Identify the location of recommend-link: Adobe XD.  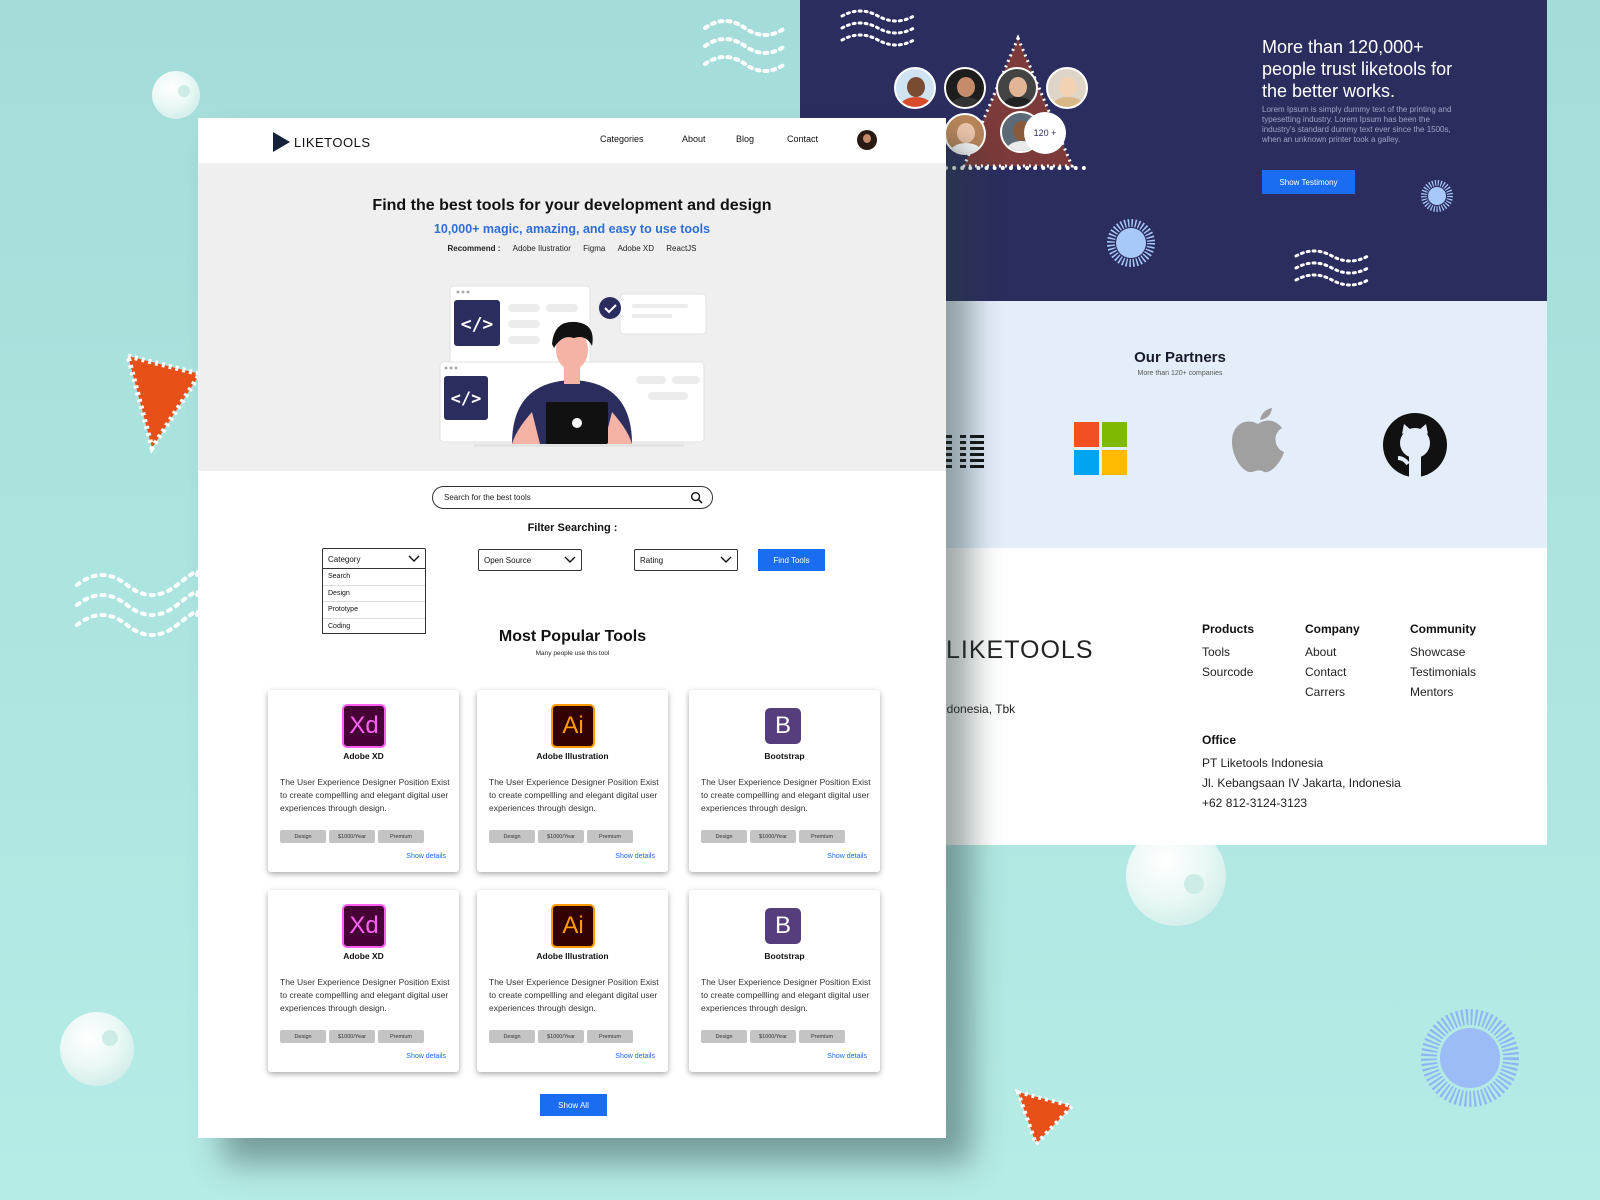
(636, 248).